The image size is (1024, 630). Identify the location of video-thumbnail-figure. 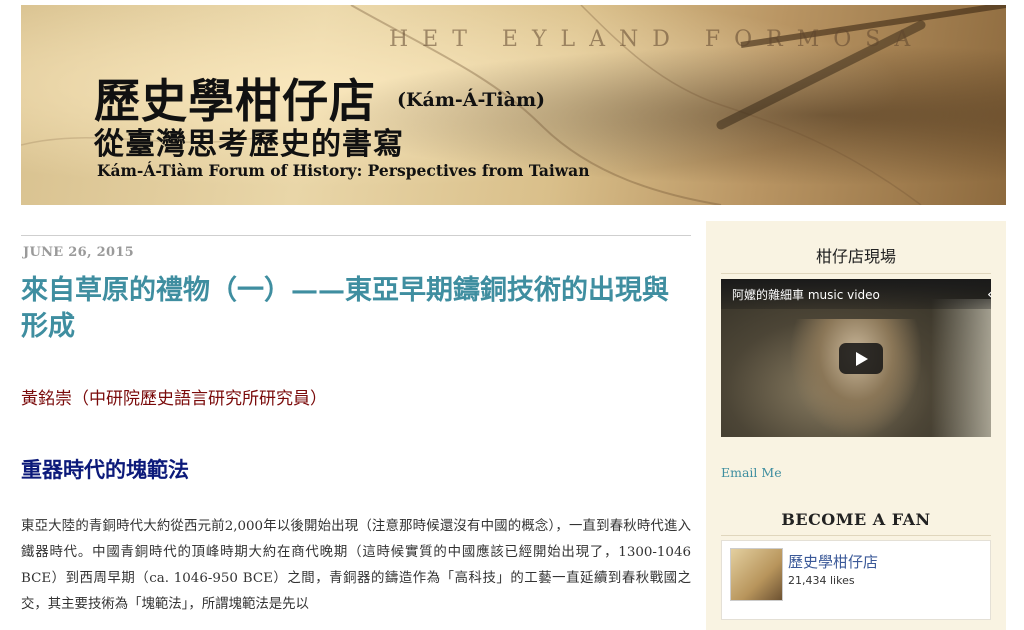
(856, 378).